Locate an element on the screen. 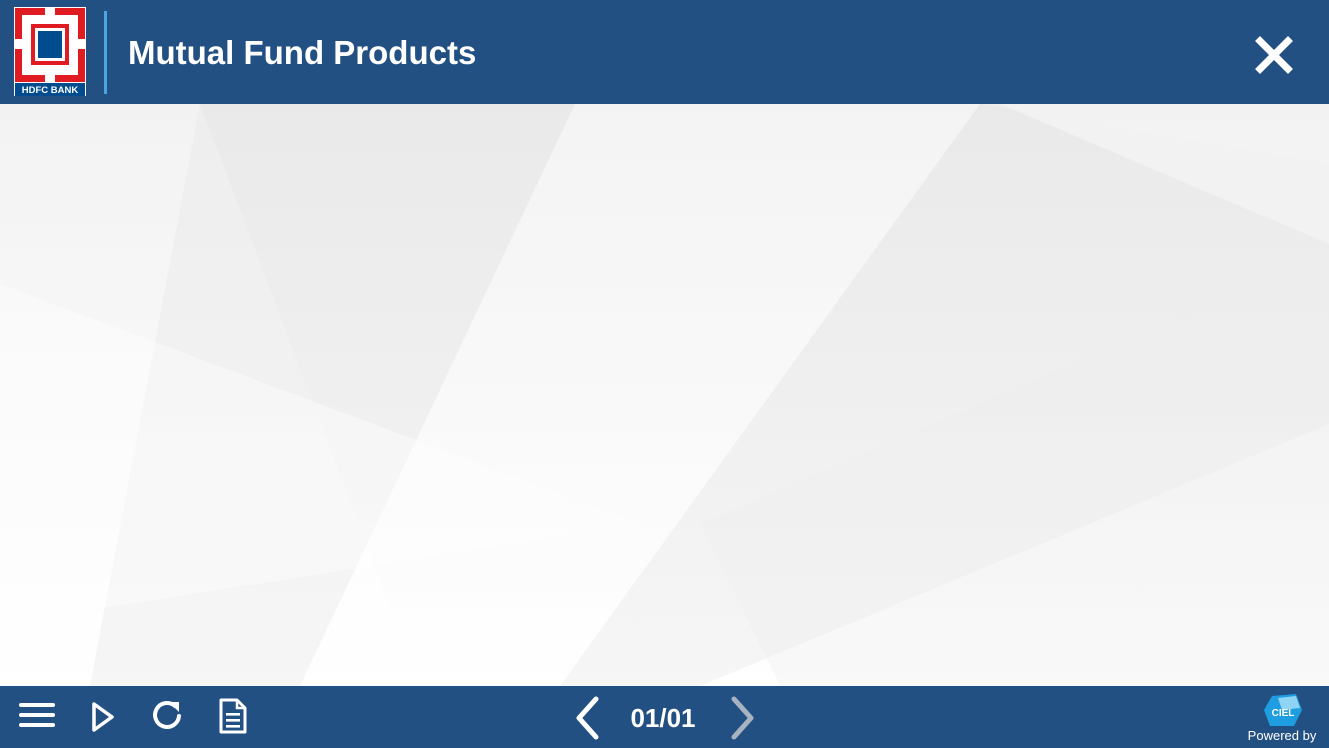 The height and width of the screenshot is (748, 1329). hdfc-bank-logo: HDFC BANK is located at coordinates (50, 51).